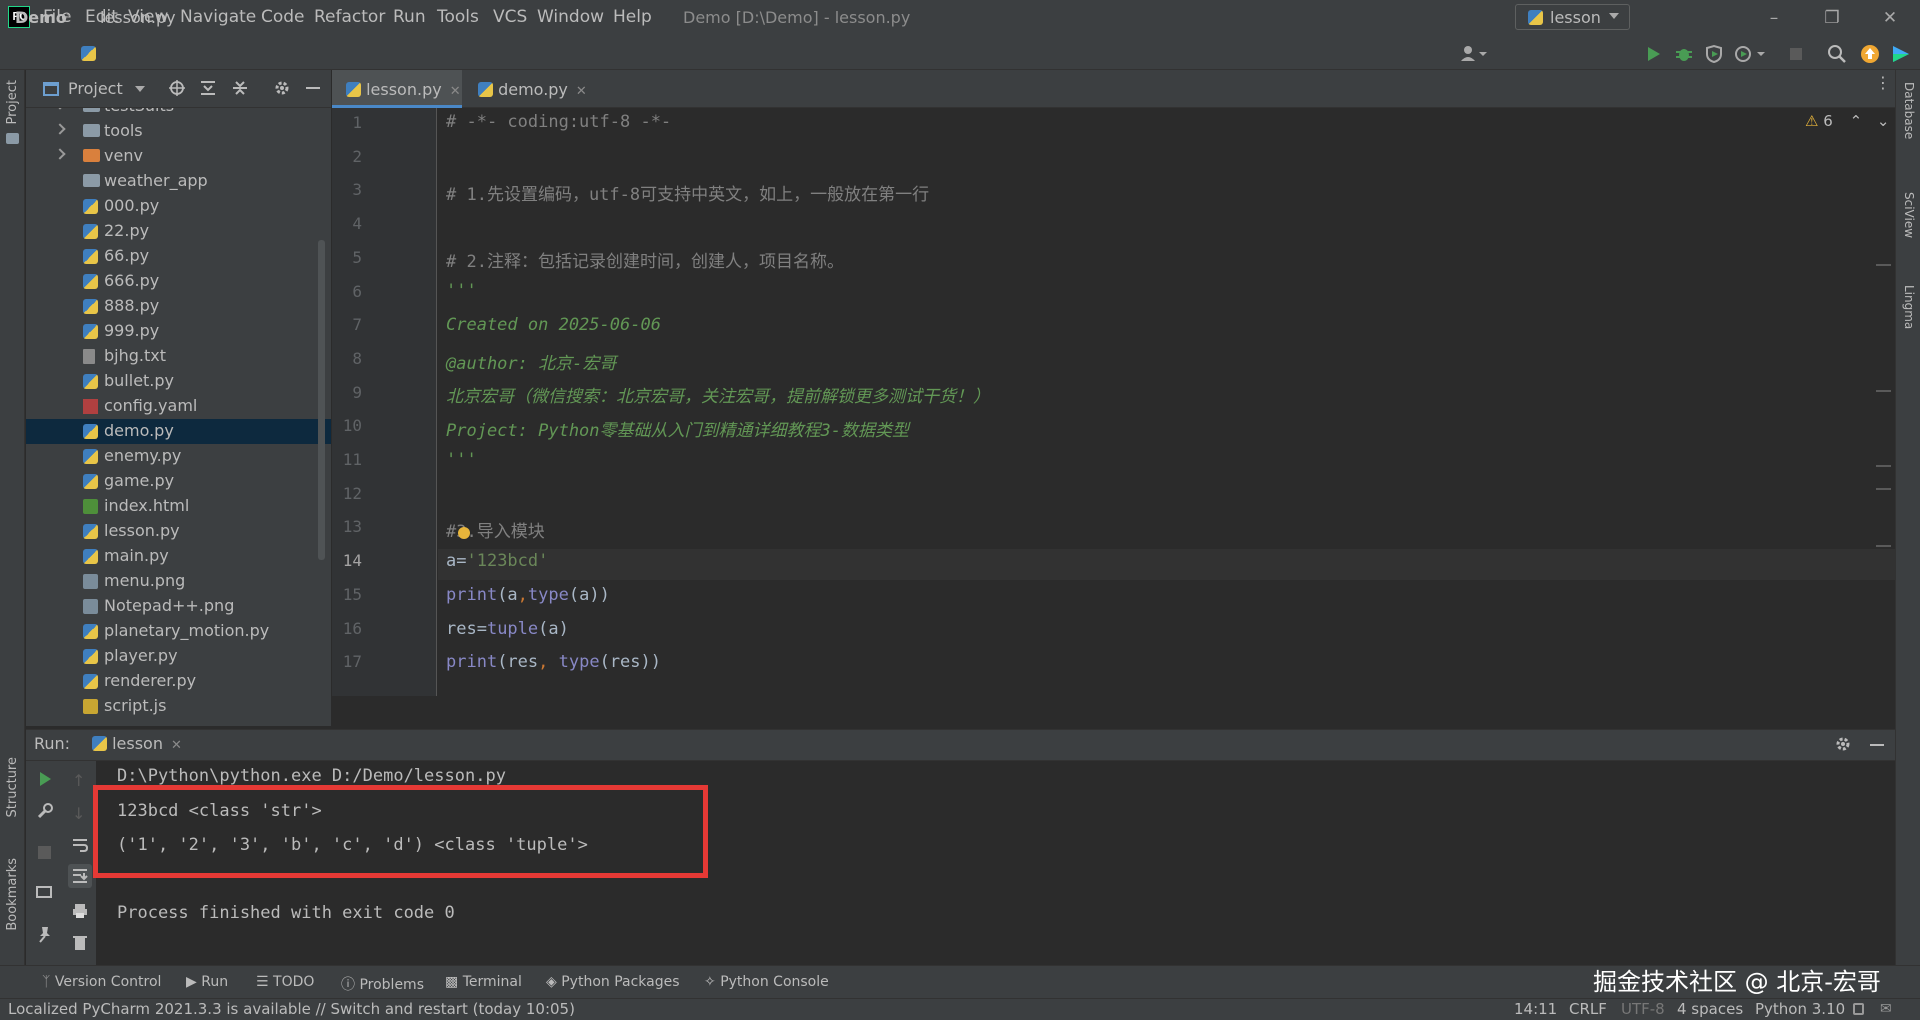  What do you see at coordinates (458, 17) in the screenshot?
I see `menu-tools: Tools` at bounding box center [458, 17].